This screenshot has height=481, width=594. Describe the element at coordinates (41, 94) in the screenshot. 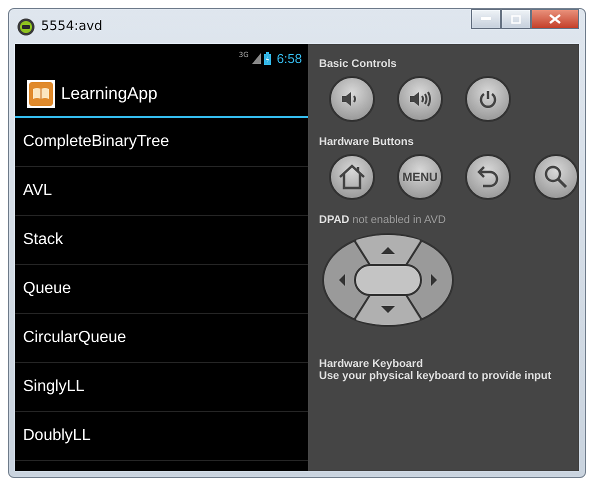

I see `book-icon` at that location.